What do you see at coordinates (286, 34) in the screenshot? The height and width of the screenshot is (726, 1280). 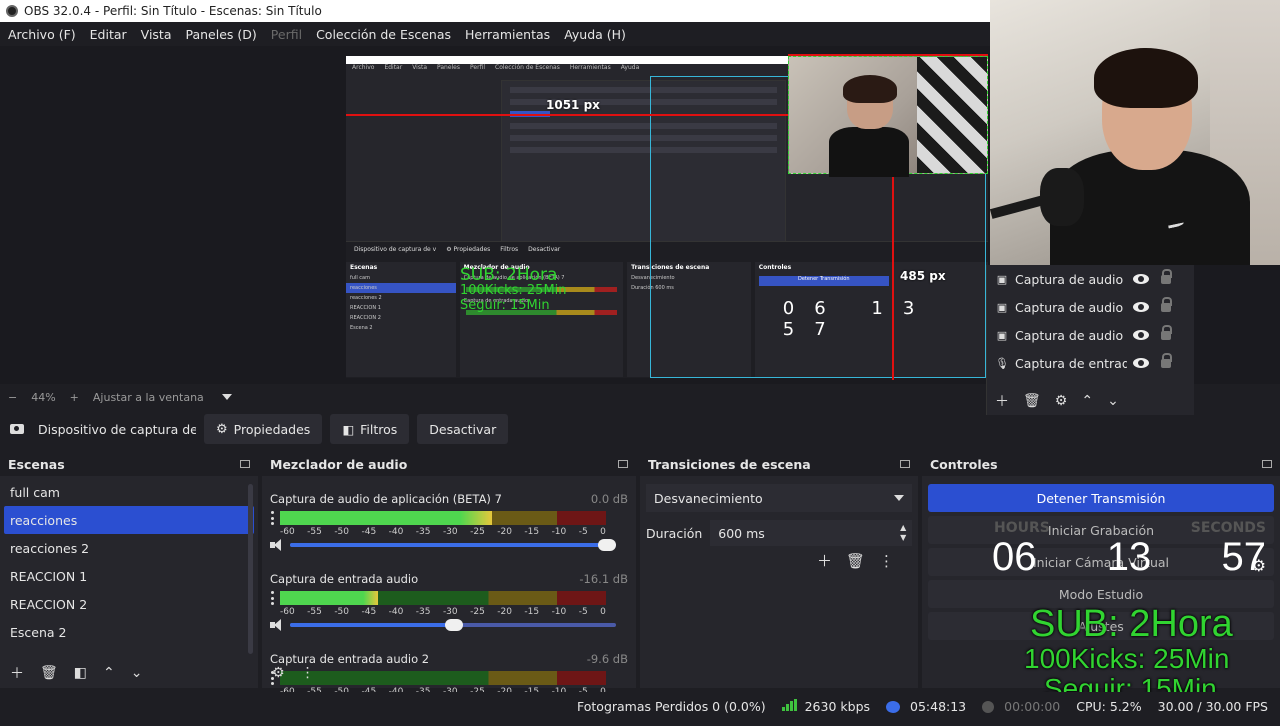 I see `menu-perfil: Perfil` at bounding box center [286, 34].